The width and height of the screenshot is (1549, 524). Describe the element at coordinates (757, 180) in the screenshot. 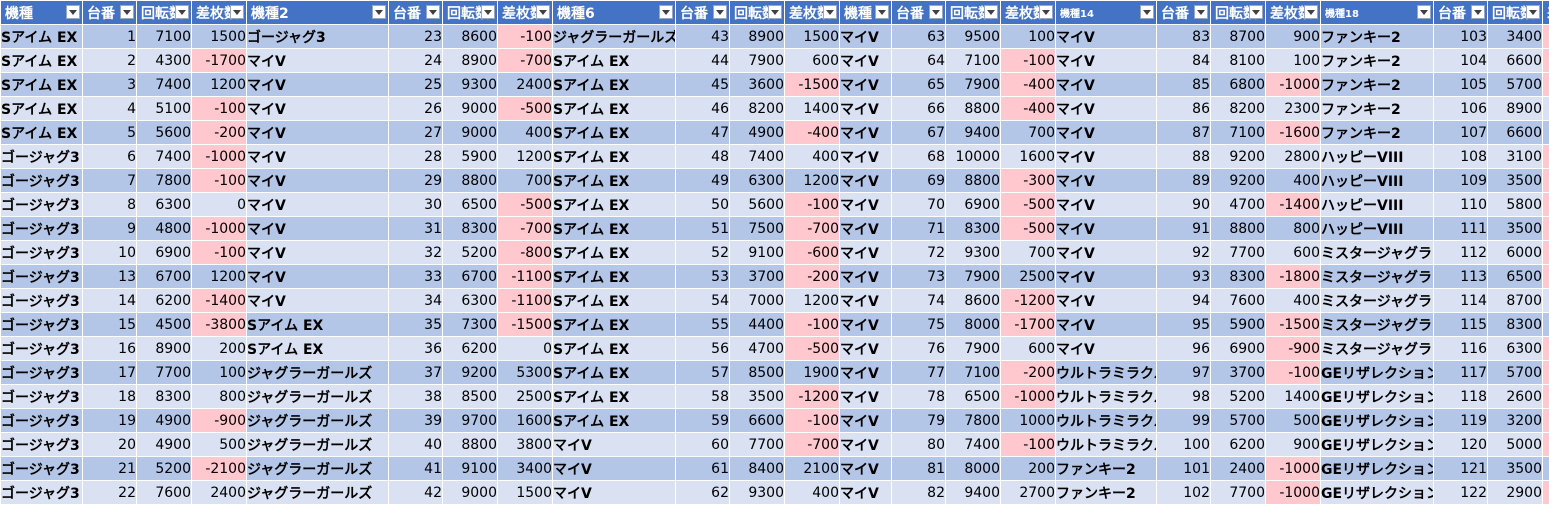

I see `spin-count-cell: 6300` at that location.